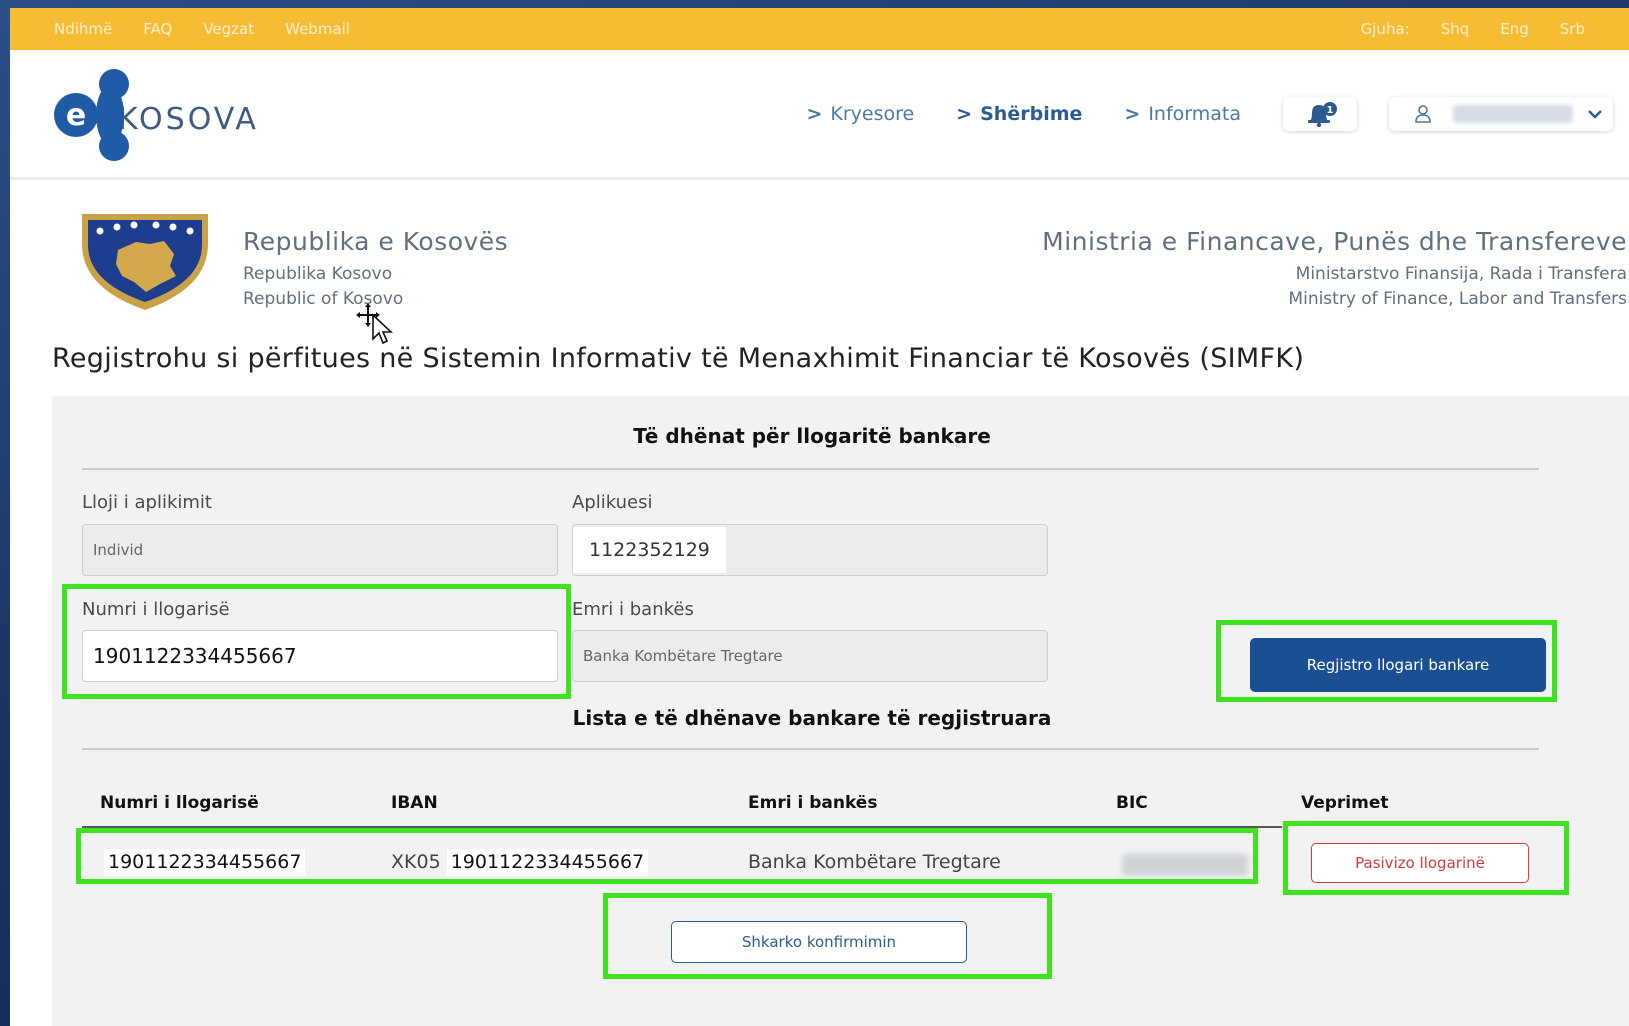 The height and width of the screenshot is (1026, 1629). Describe the element at coordinates (157, 29) in the screenshot. I see `faq-link: FAQ` at that location.